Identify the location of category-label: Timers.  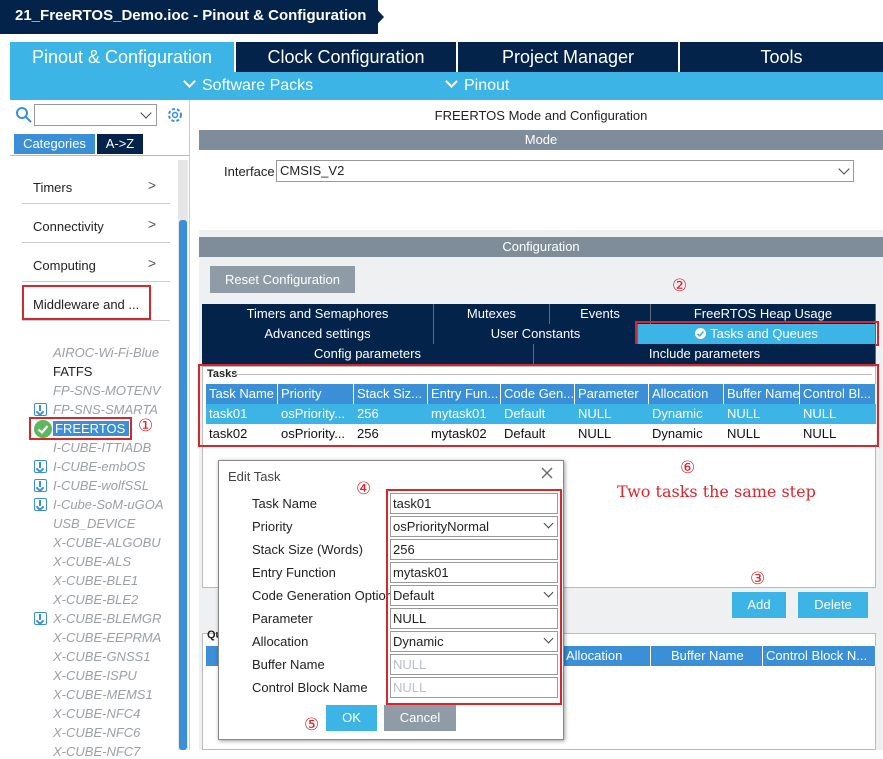
(53, 187).